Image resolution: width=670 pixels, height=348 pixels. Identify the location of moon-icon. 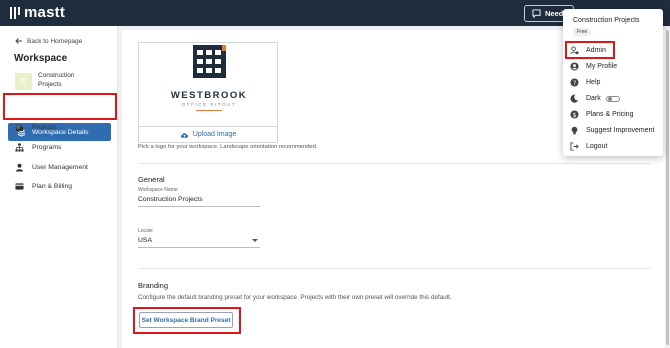
(574, 98).